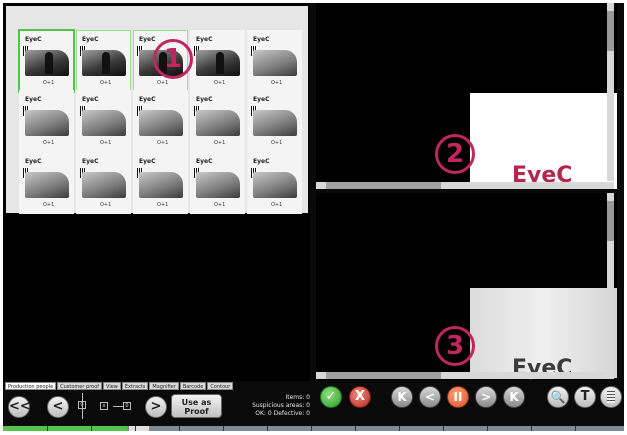  Describe the element at coordinates (82, 405) in the screenshot. I see `orientation-box-1: 0` at that location.